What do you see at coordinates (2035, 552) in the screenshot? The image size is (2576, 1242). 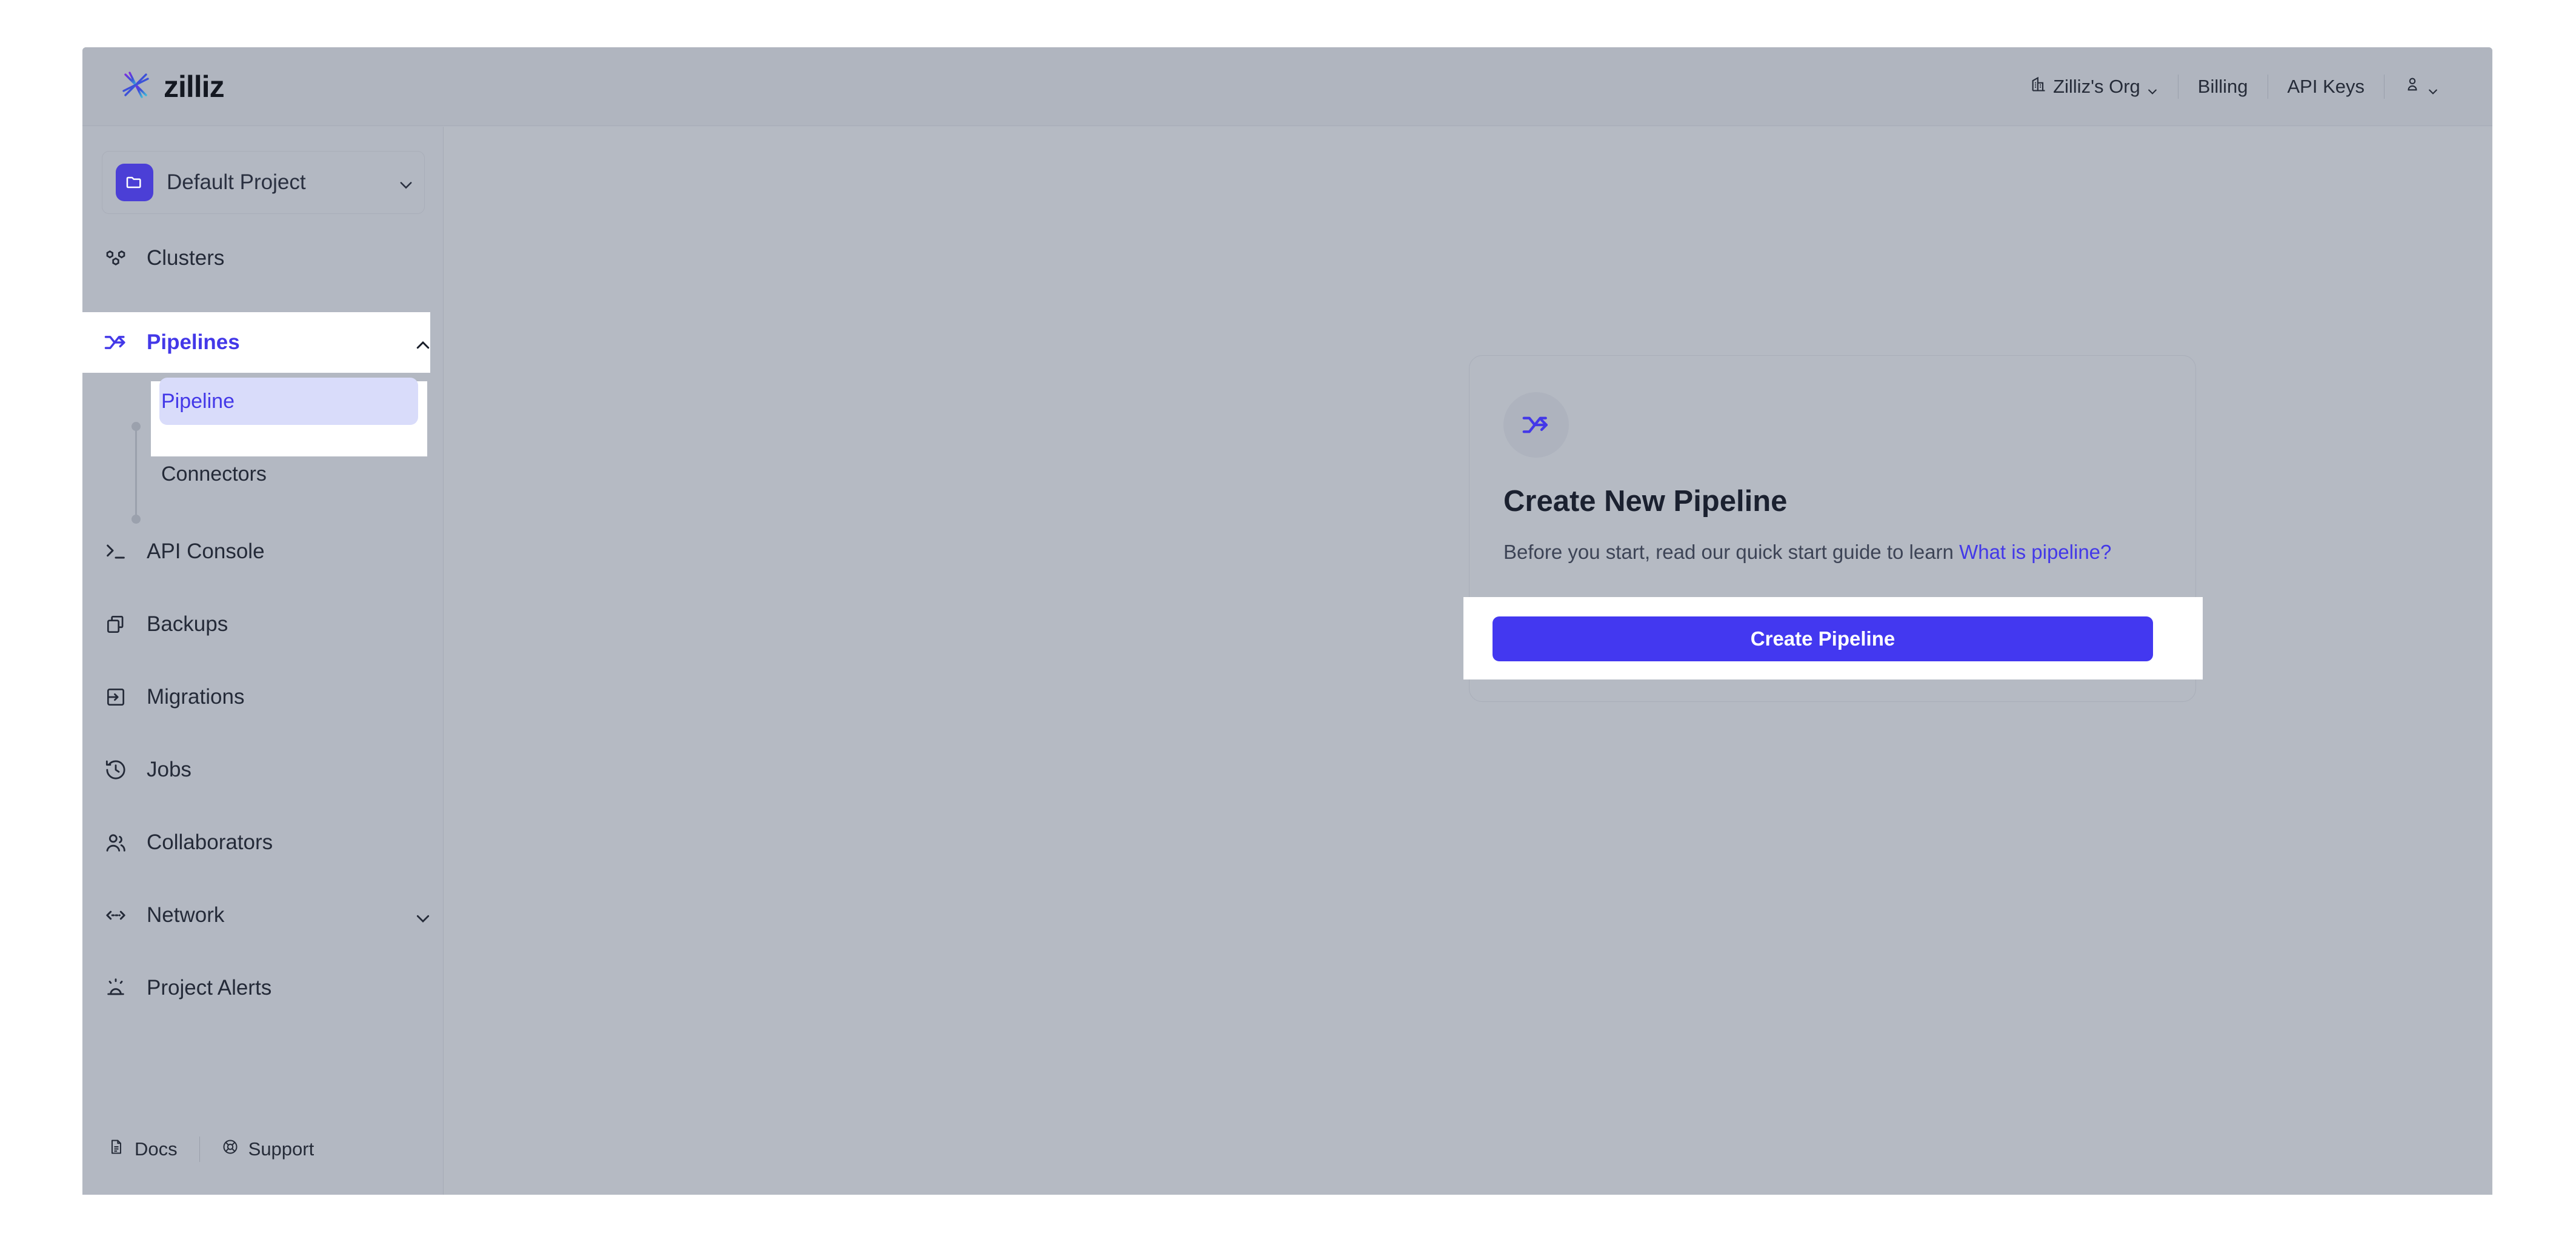 I see `what-is-pipeline-link: What is pipeline?` at bounding box center [2035, 552].